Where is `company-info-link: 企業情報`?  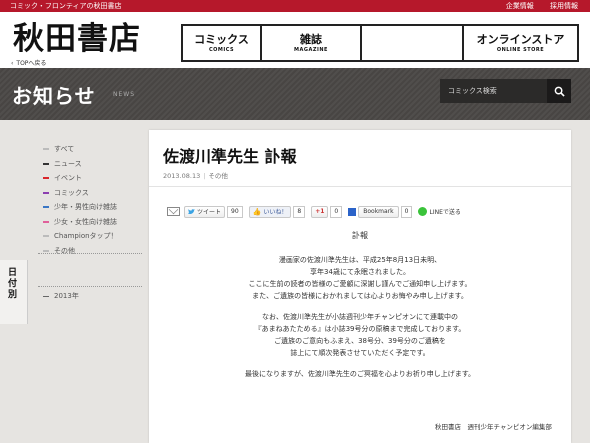
company-info-link: 企業情報 is located at coordinates (520, 6).